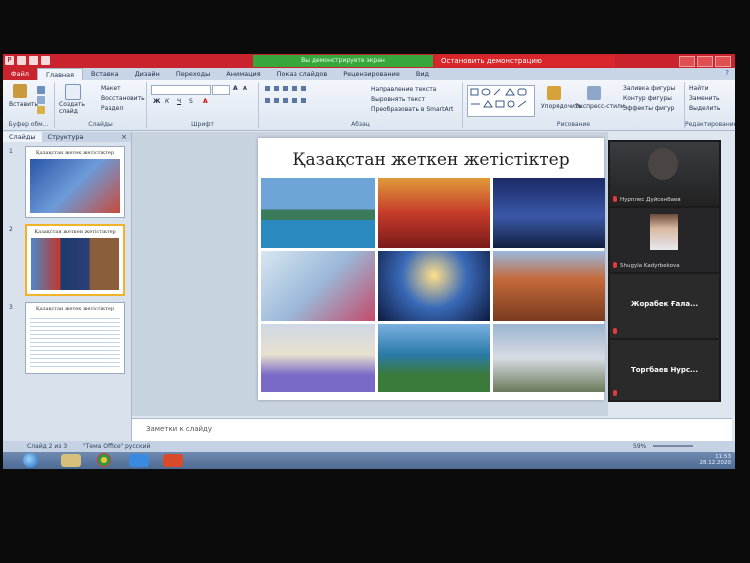  Describe the element at coordinates (318, 286) in the screenshot. I see `photo-ice-rink` at that location.